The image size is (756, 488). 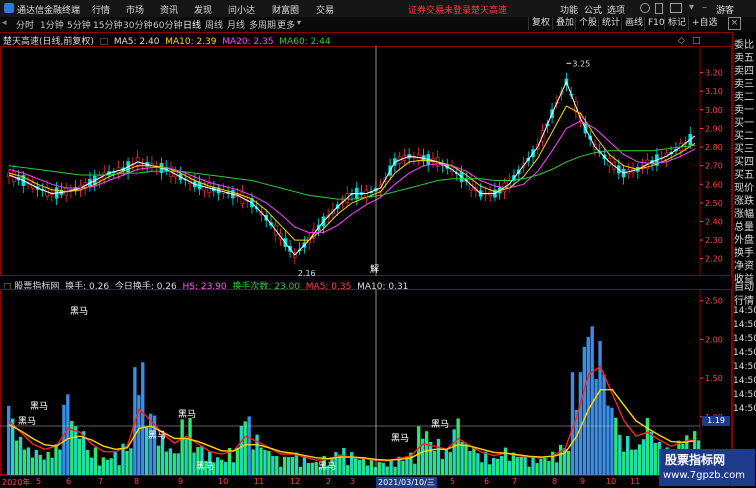 I want to click on tab-period-daily: 日线, so click(x=192, y=24).